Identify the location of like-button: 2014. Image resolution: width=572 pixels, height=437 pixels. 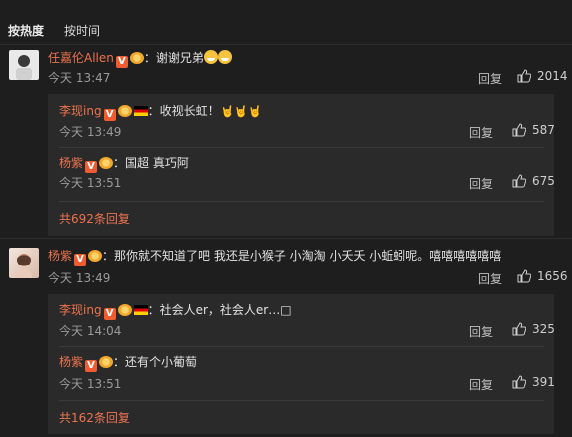
(542, 76).